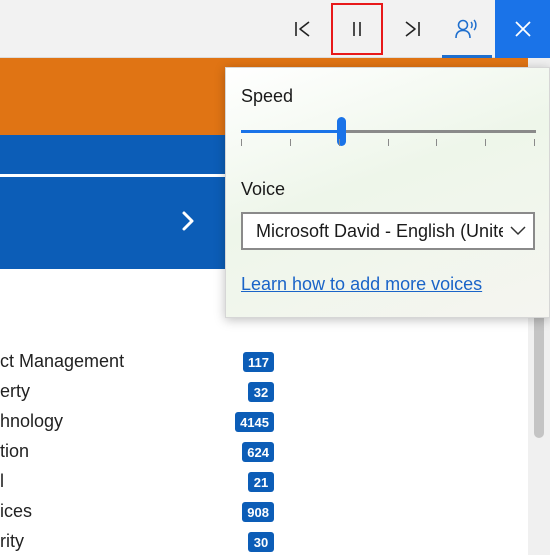 Image resolution: width=550 pixels, height=555 pixels. Describe the element at coordinates (145, 483) in the screenshot. I see `category-row: l 21` at that location.